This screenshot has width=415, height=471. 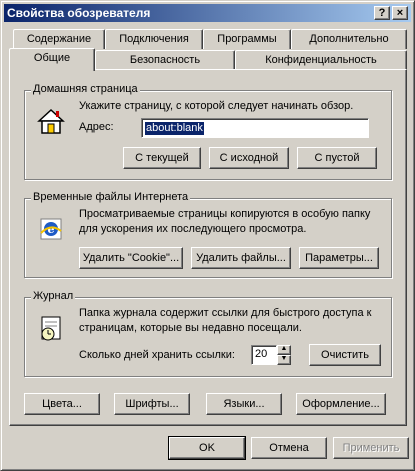 I want to click on arrow-up-icon: ▲, so click(x=284, y=348).